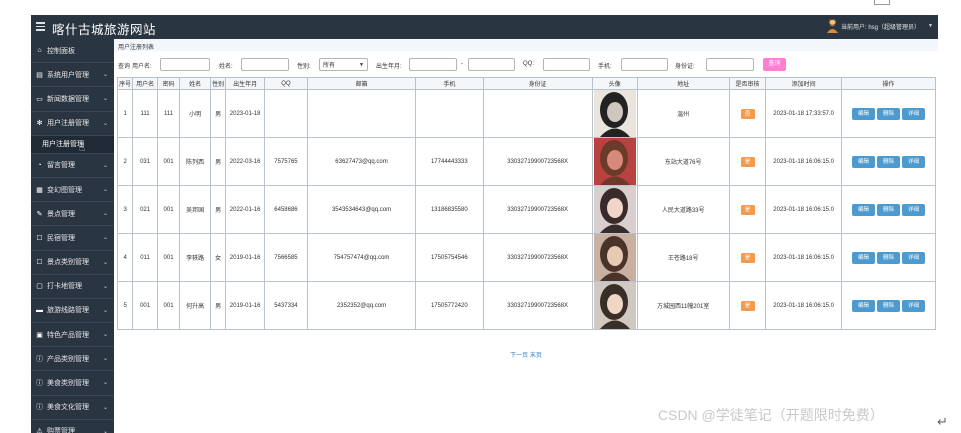  What do you see at coordinates (566, 64) in the screenshot?
I see `qq-input` at bounding box center [566, 64].